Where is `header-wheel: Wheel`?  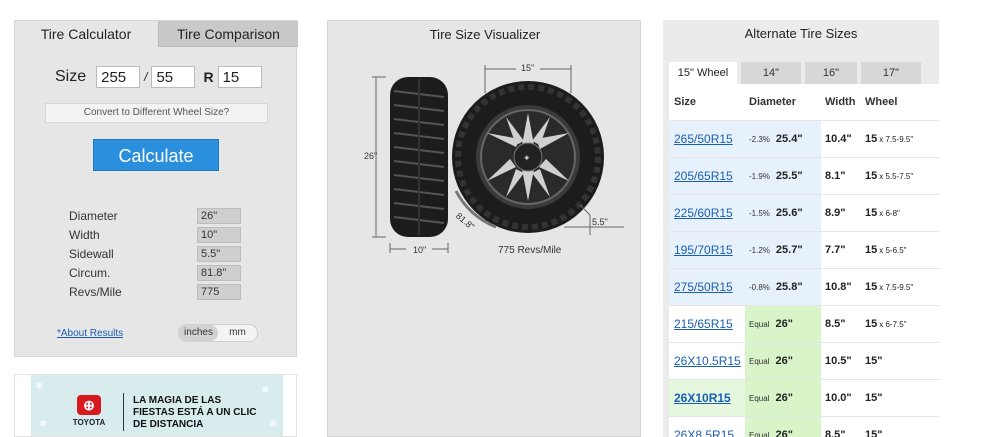
header-wheel: Wheel is located at coordinates (900, 102).